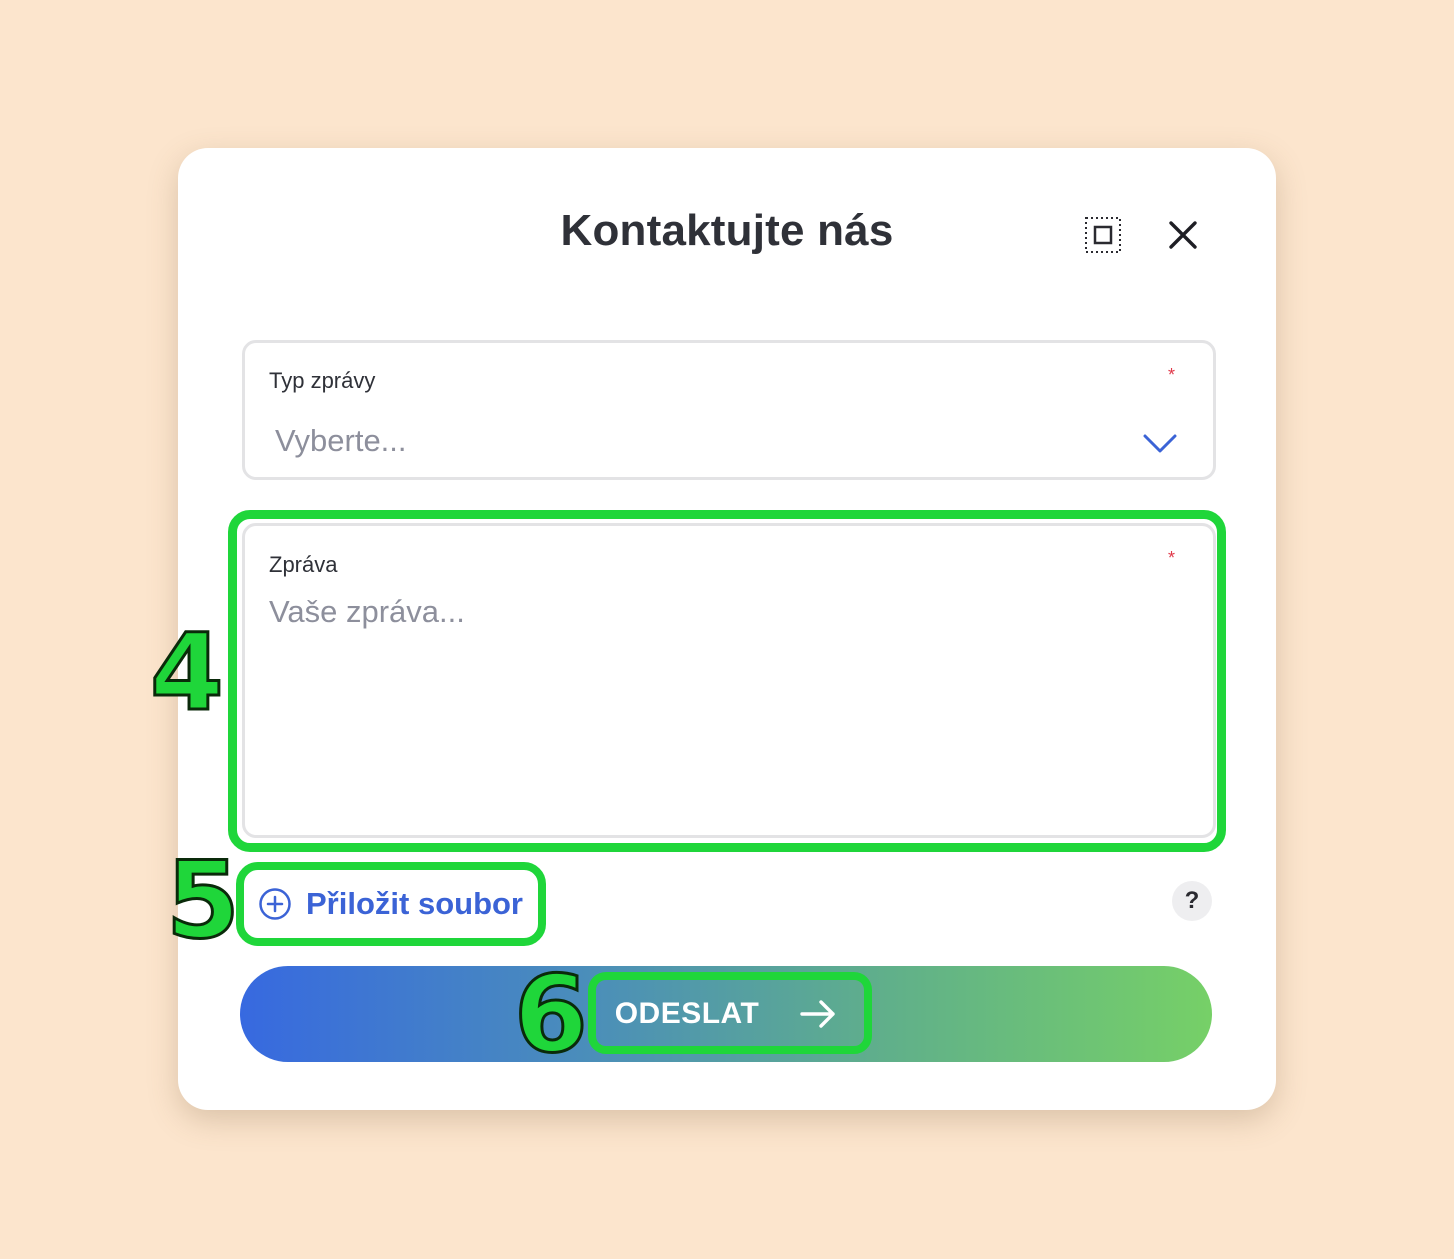 The height and width of the screenshot is (1259, 1454). Describe the element at coordinates (414, 903) in the screenshot. I see `attach-file-label: Přiložit soubor` at that location.